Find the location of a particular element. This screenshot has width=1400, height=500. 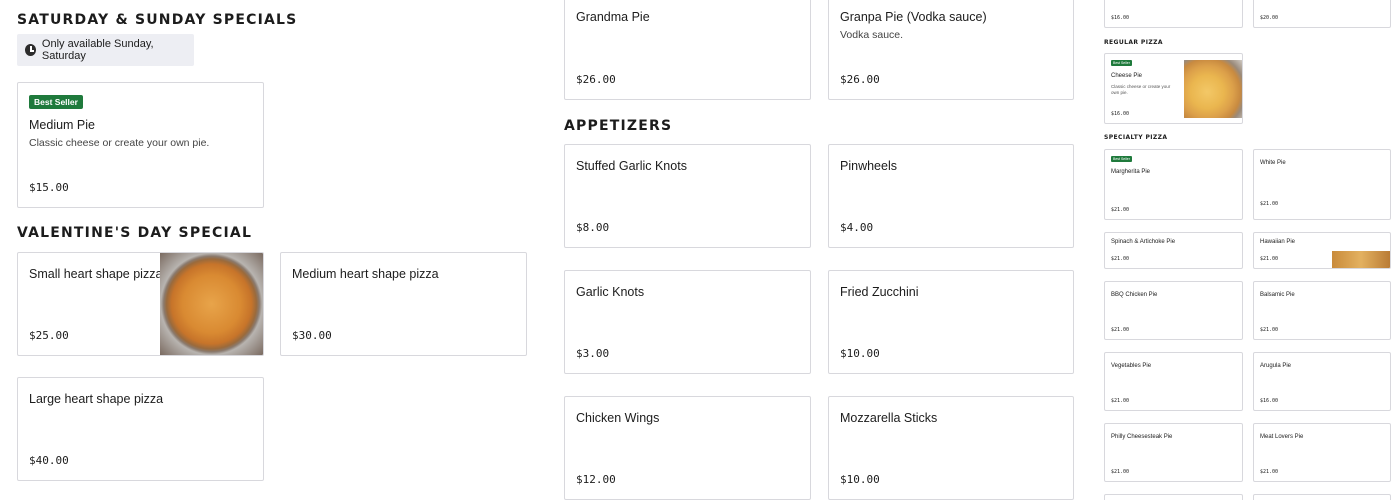

menu-item-name: Mozzarella Sticks is located at coordinates (889, 418).